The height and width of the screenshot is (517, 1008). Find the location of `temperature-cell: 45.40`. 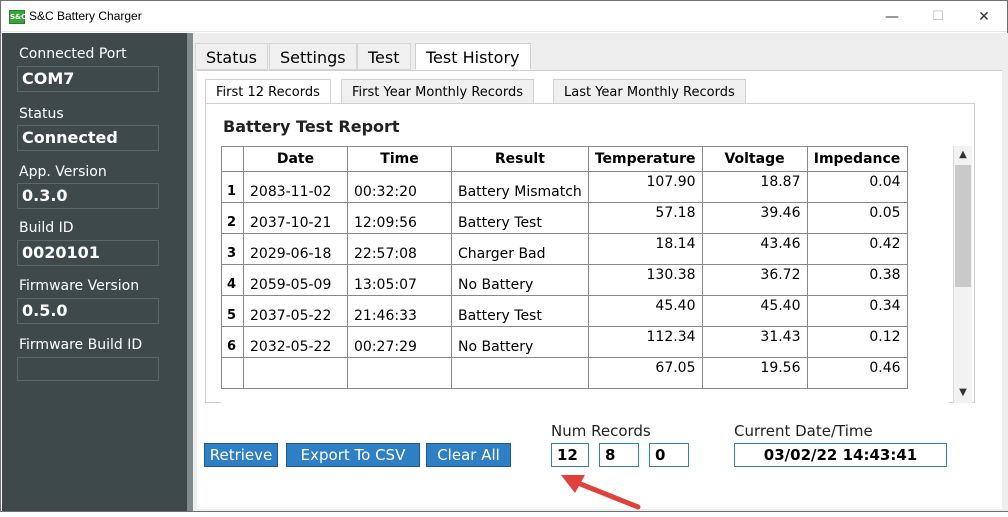

temperature-cell: 45.40 is located at coordinates (645, 311).